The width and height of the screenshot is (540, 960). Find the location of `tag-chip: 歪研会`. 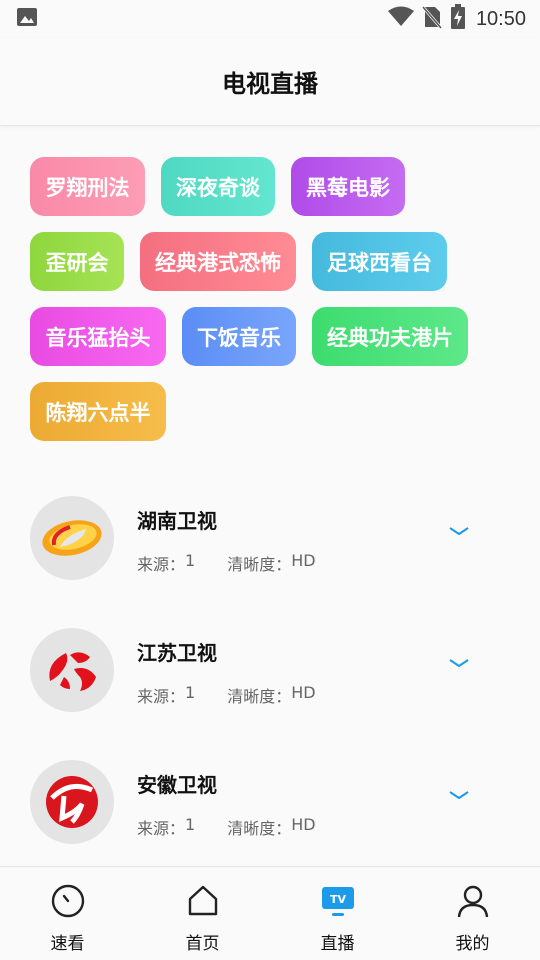

tag-chip: 歪研会 is located at coordinates (77, 261).